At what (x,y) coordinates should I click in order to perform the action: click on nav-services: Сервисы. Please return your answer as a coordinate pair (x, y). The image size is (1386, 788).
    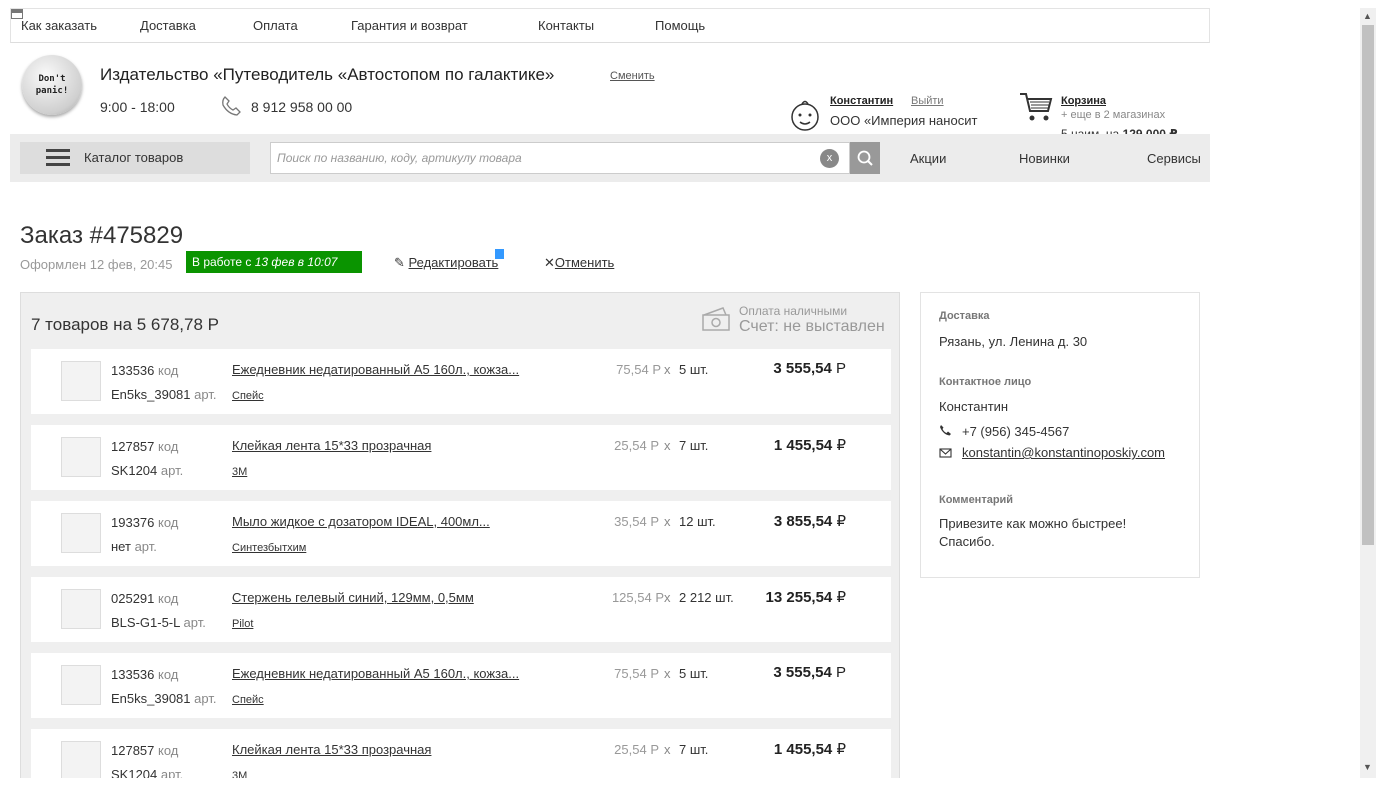
    Looking at the image, I should click on (1174, 158).